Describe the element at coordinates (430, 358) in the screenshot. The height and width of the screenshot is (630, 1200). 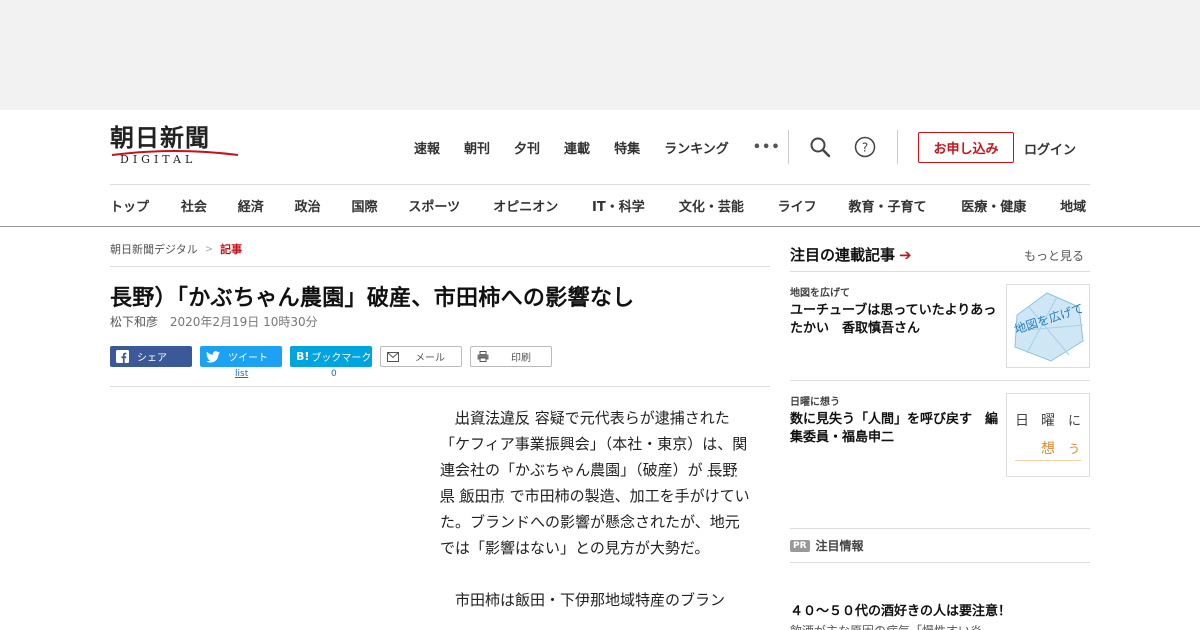
I see `mail-label: メール` at that location.